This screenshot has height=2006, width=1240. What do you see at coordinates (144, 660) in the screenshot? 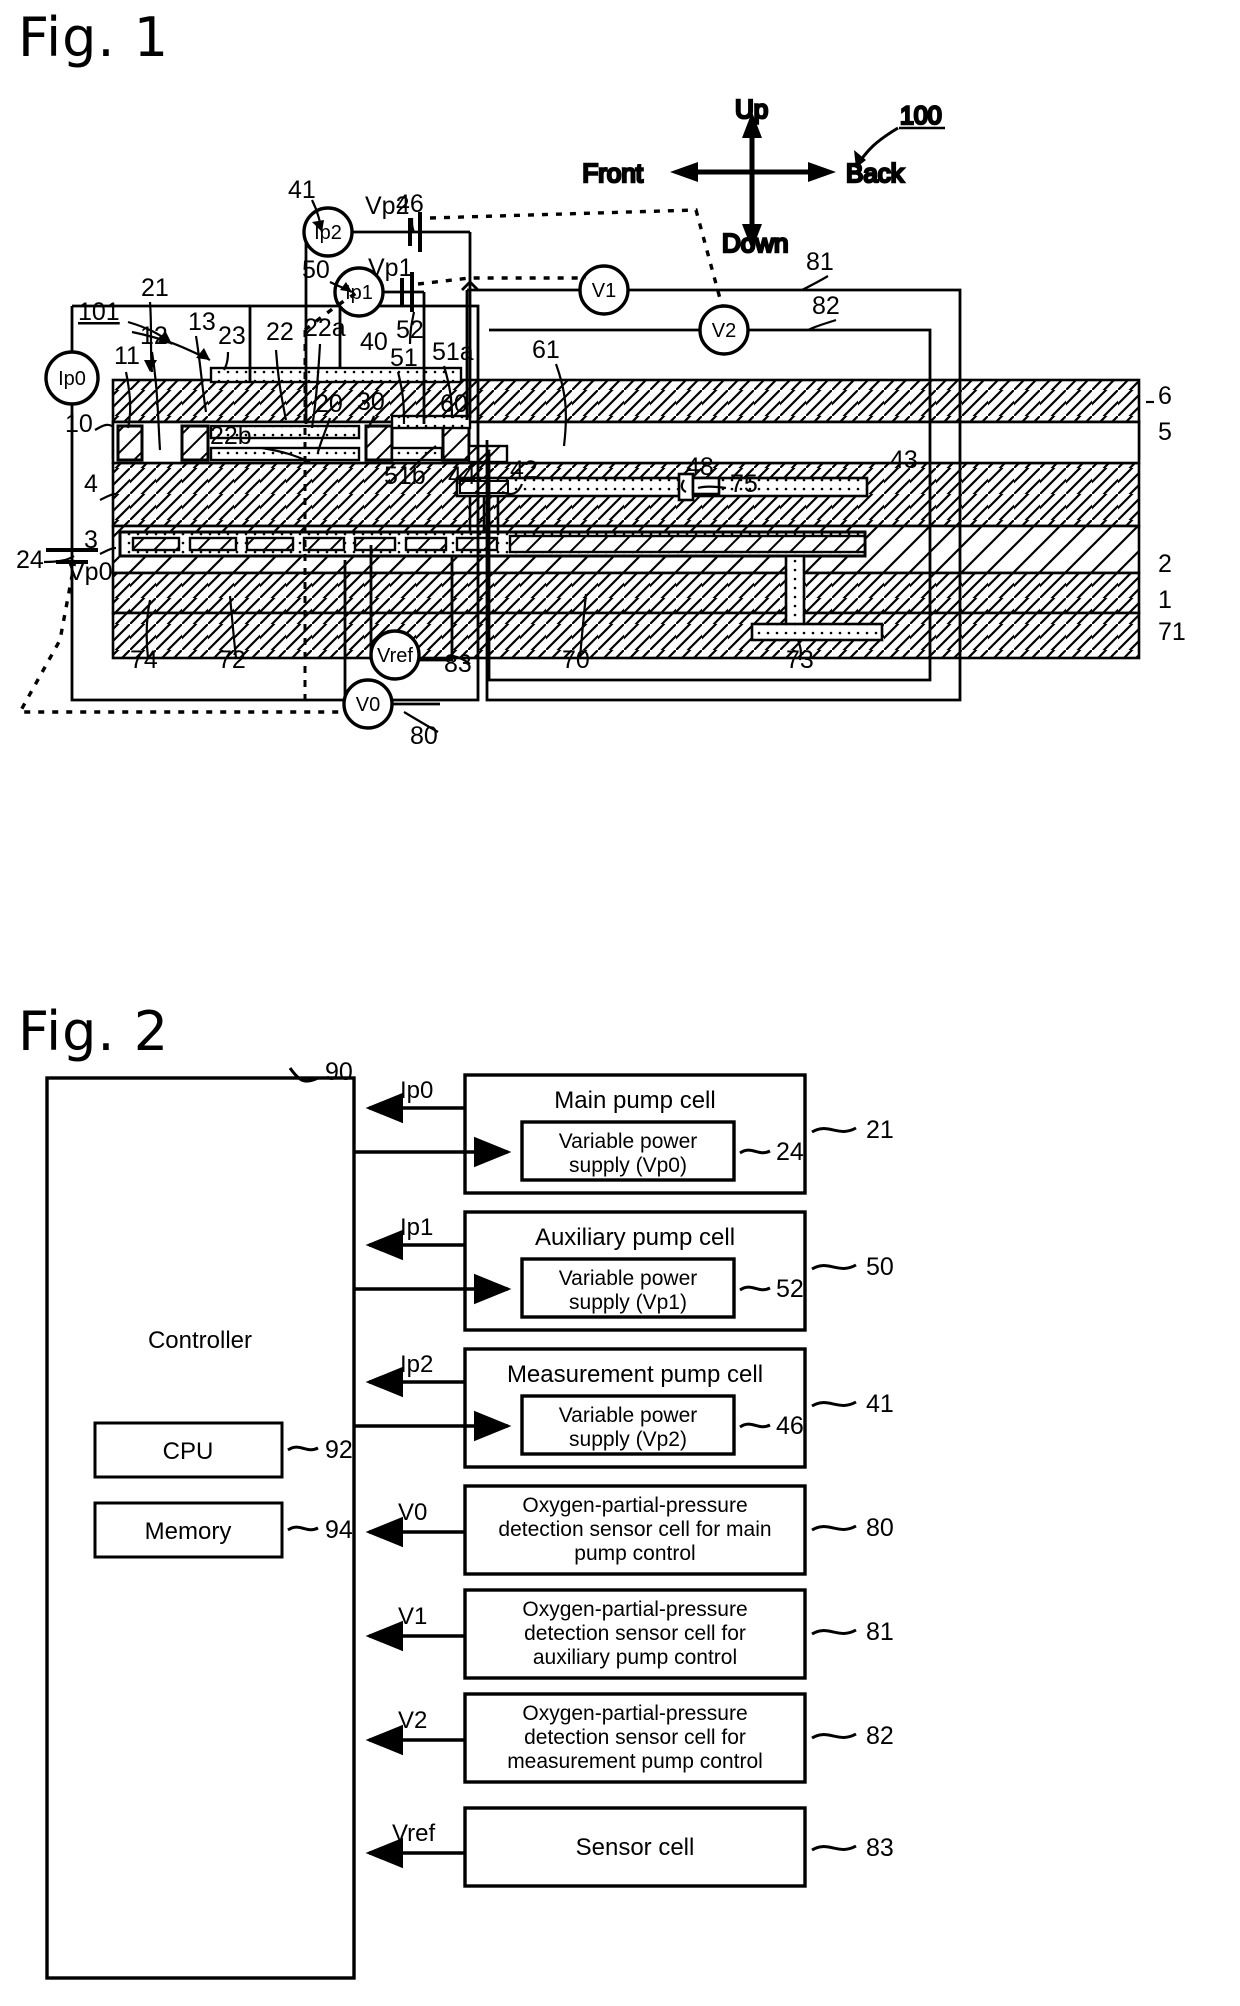
I see `callout-74: 74` at bounding box center [144, 660].